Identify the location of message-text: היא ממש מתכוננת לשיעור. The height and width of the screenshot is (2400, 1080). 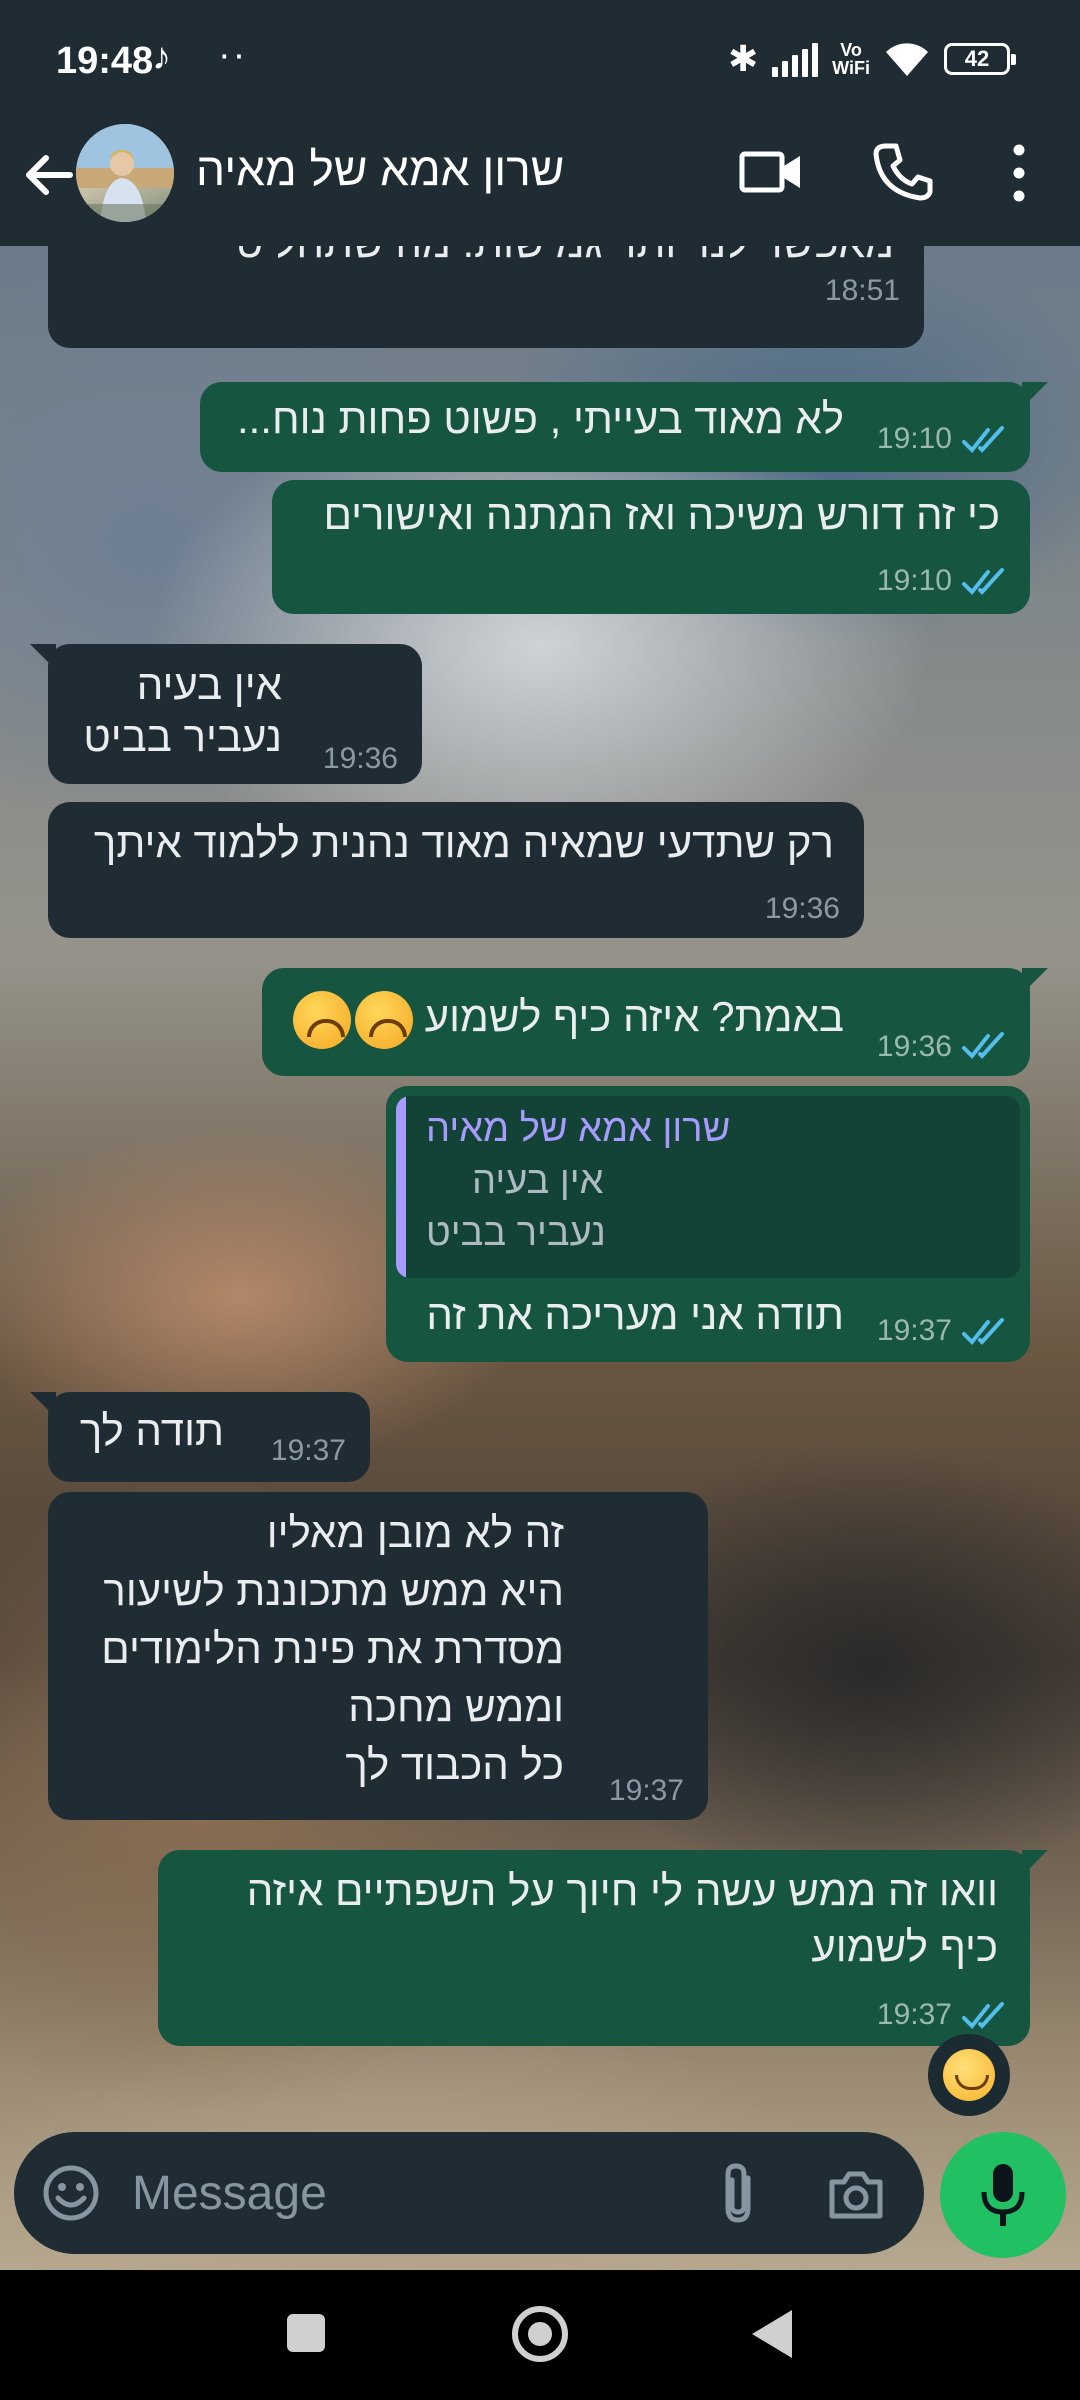
(333, 1590).